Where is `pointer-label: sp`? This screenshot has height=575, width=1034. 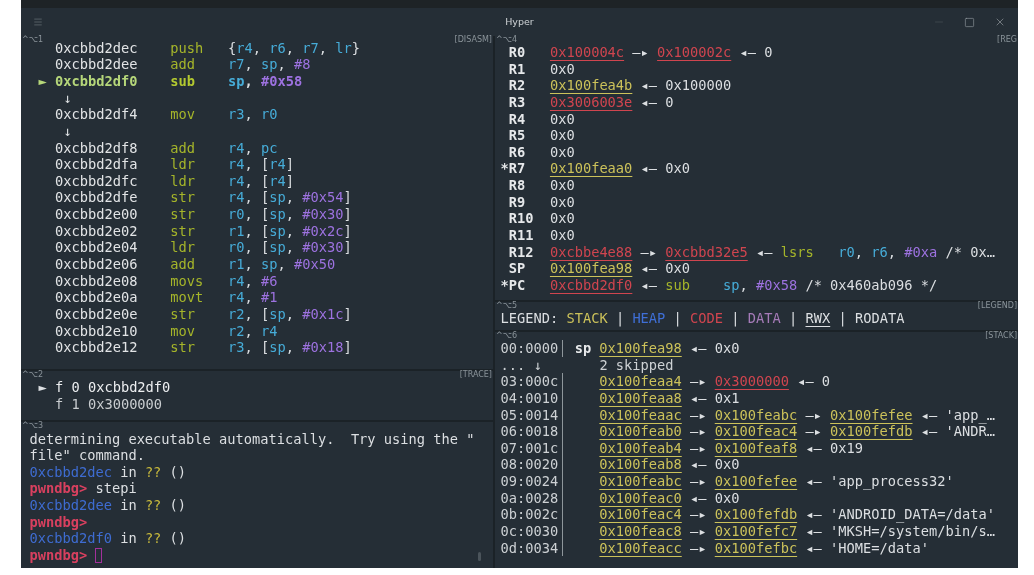 pointer-label: sp is located at coordinates (583, 348).